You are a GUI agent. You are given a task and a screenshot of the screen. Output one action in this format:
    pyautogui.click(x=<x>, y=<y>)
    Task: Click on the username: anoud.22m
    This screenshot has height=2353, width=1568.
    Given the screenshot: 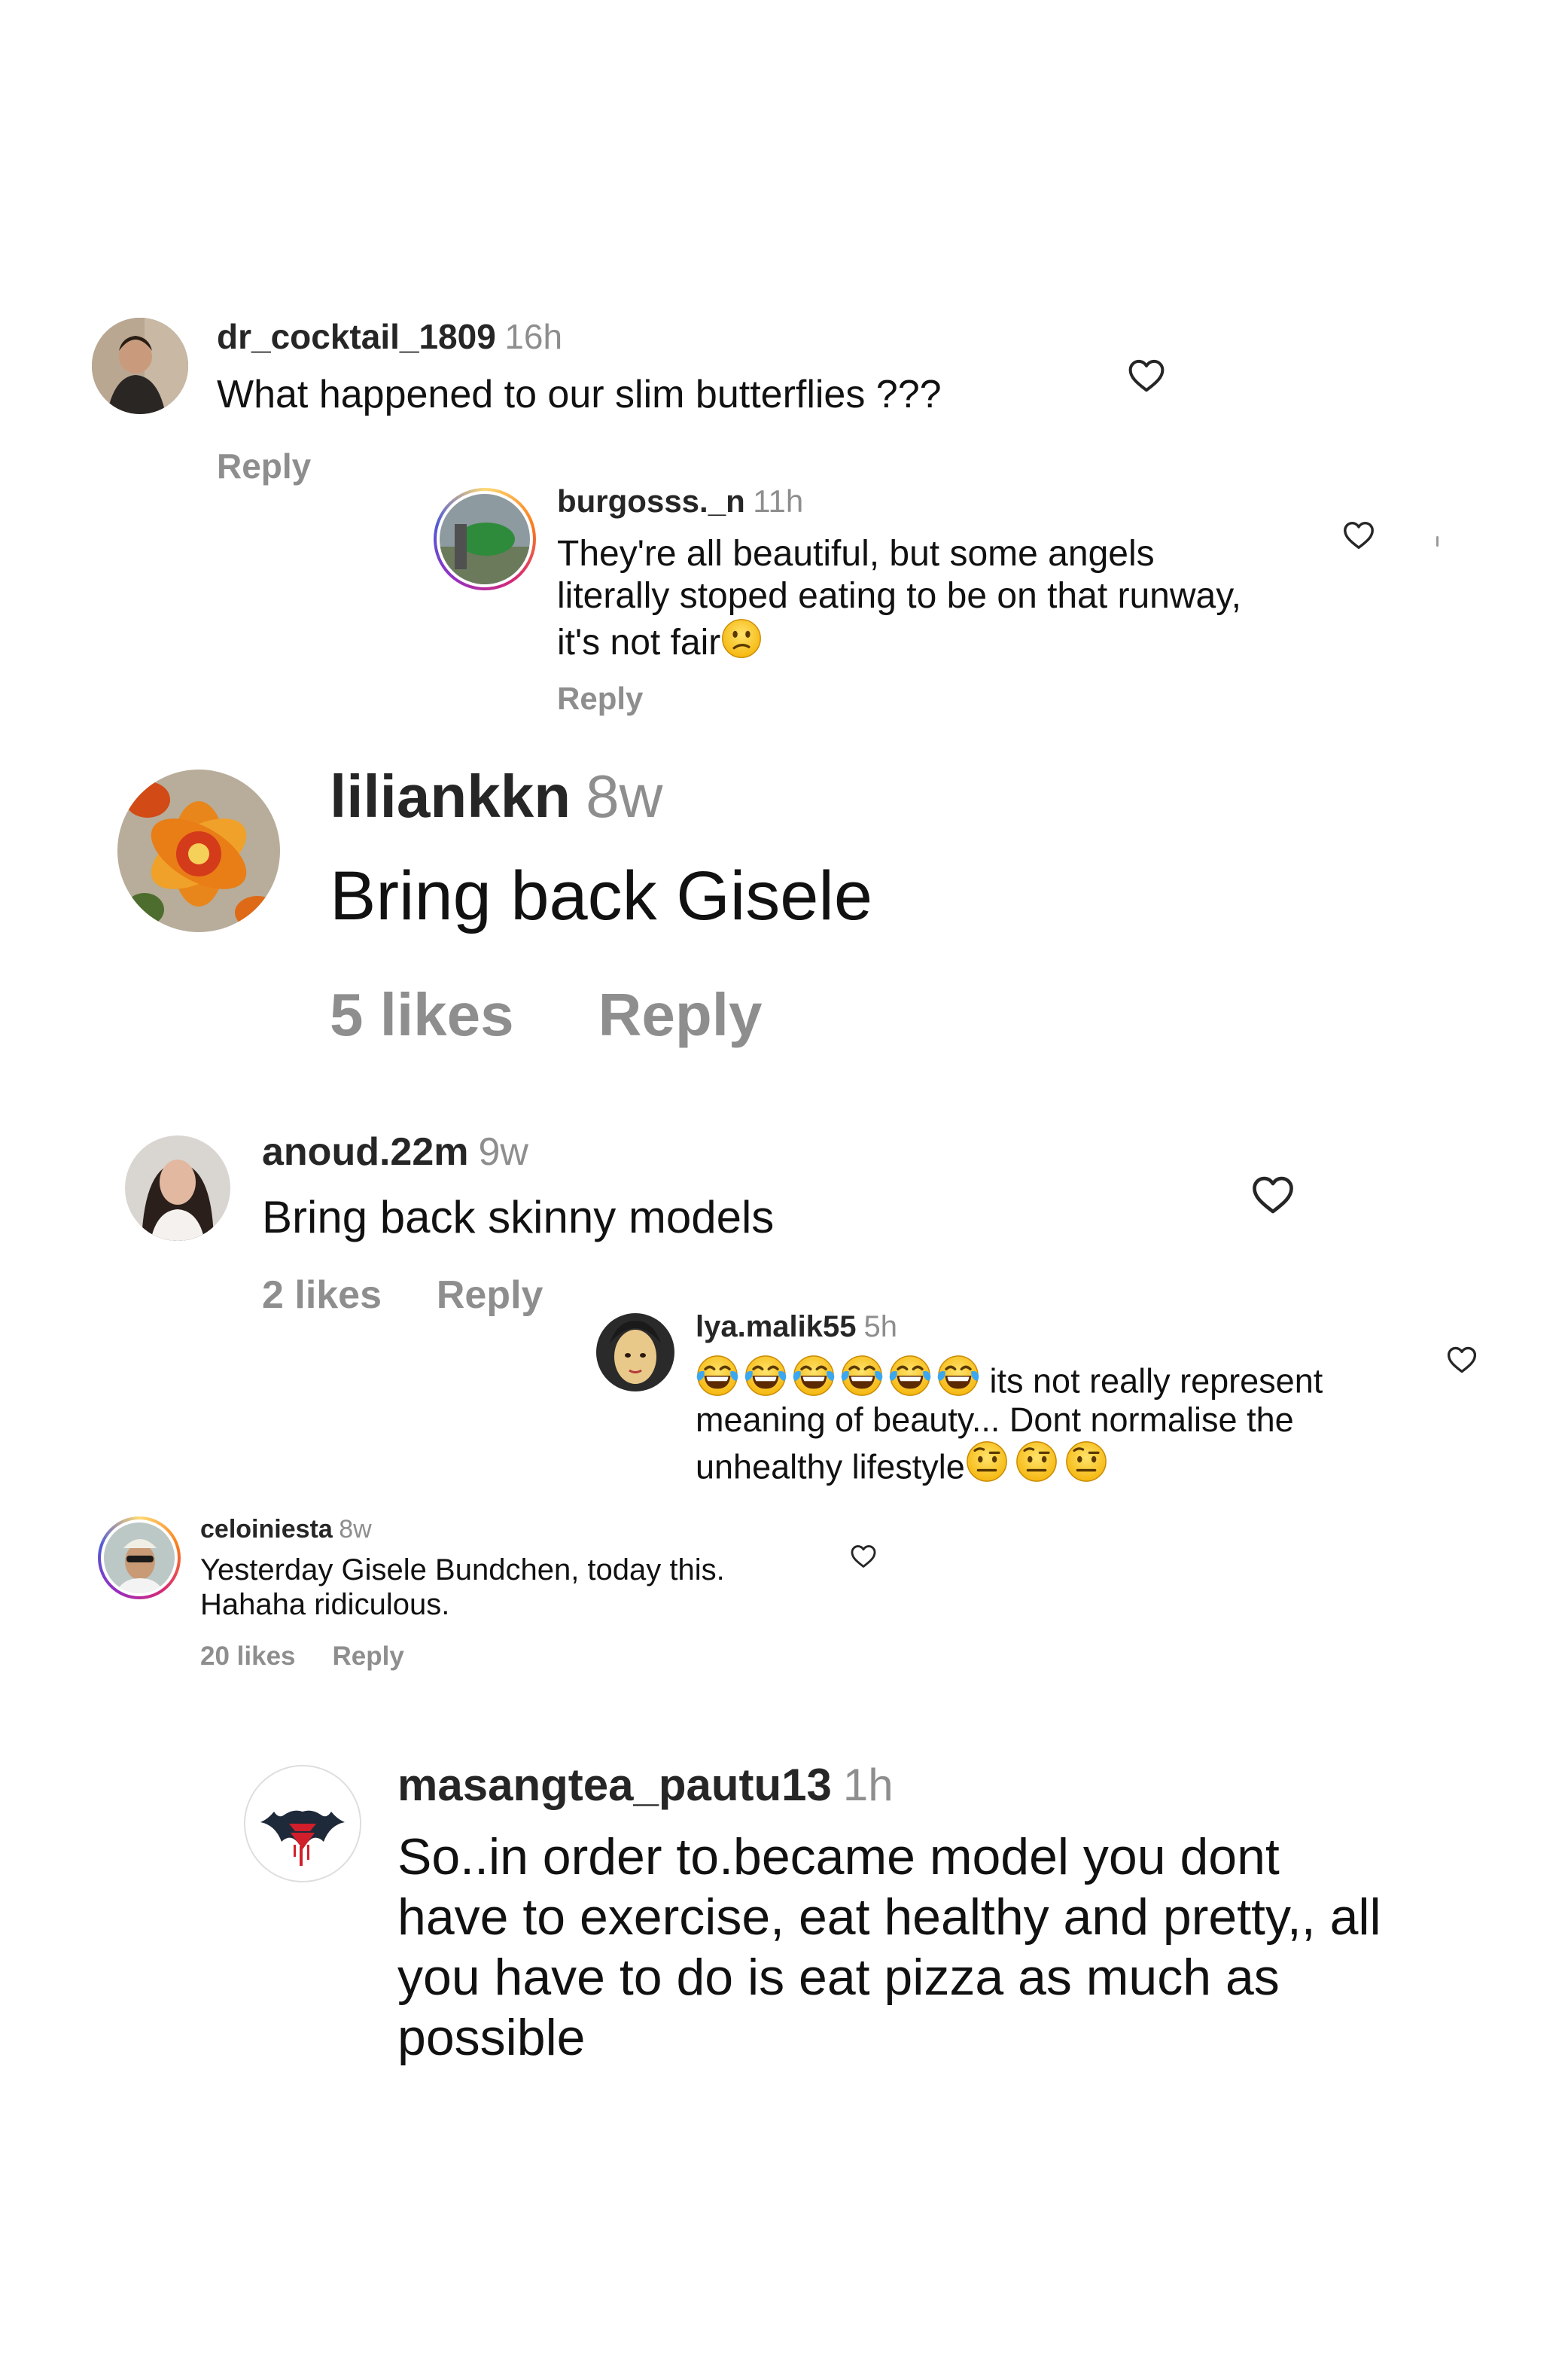 What is the action you would take?
    pyautogui.click(x=365, y=1152)
    